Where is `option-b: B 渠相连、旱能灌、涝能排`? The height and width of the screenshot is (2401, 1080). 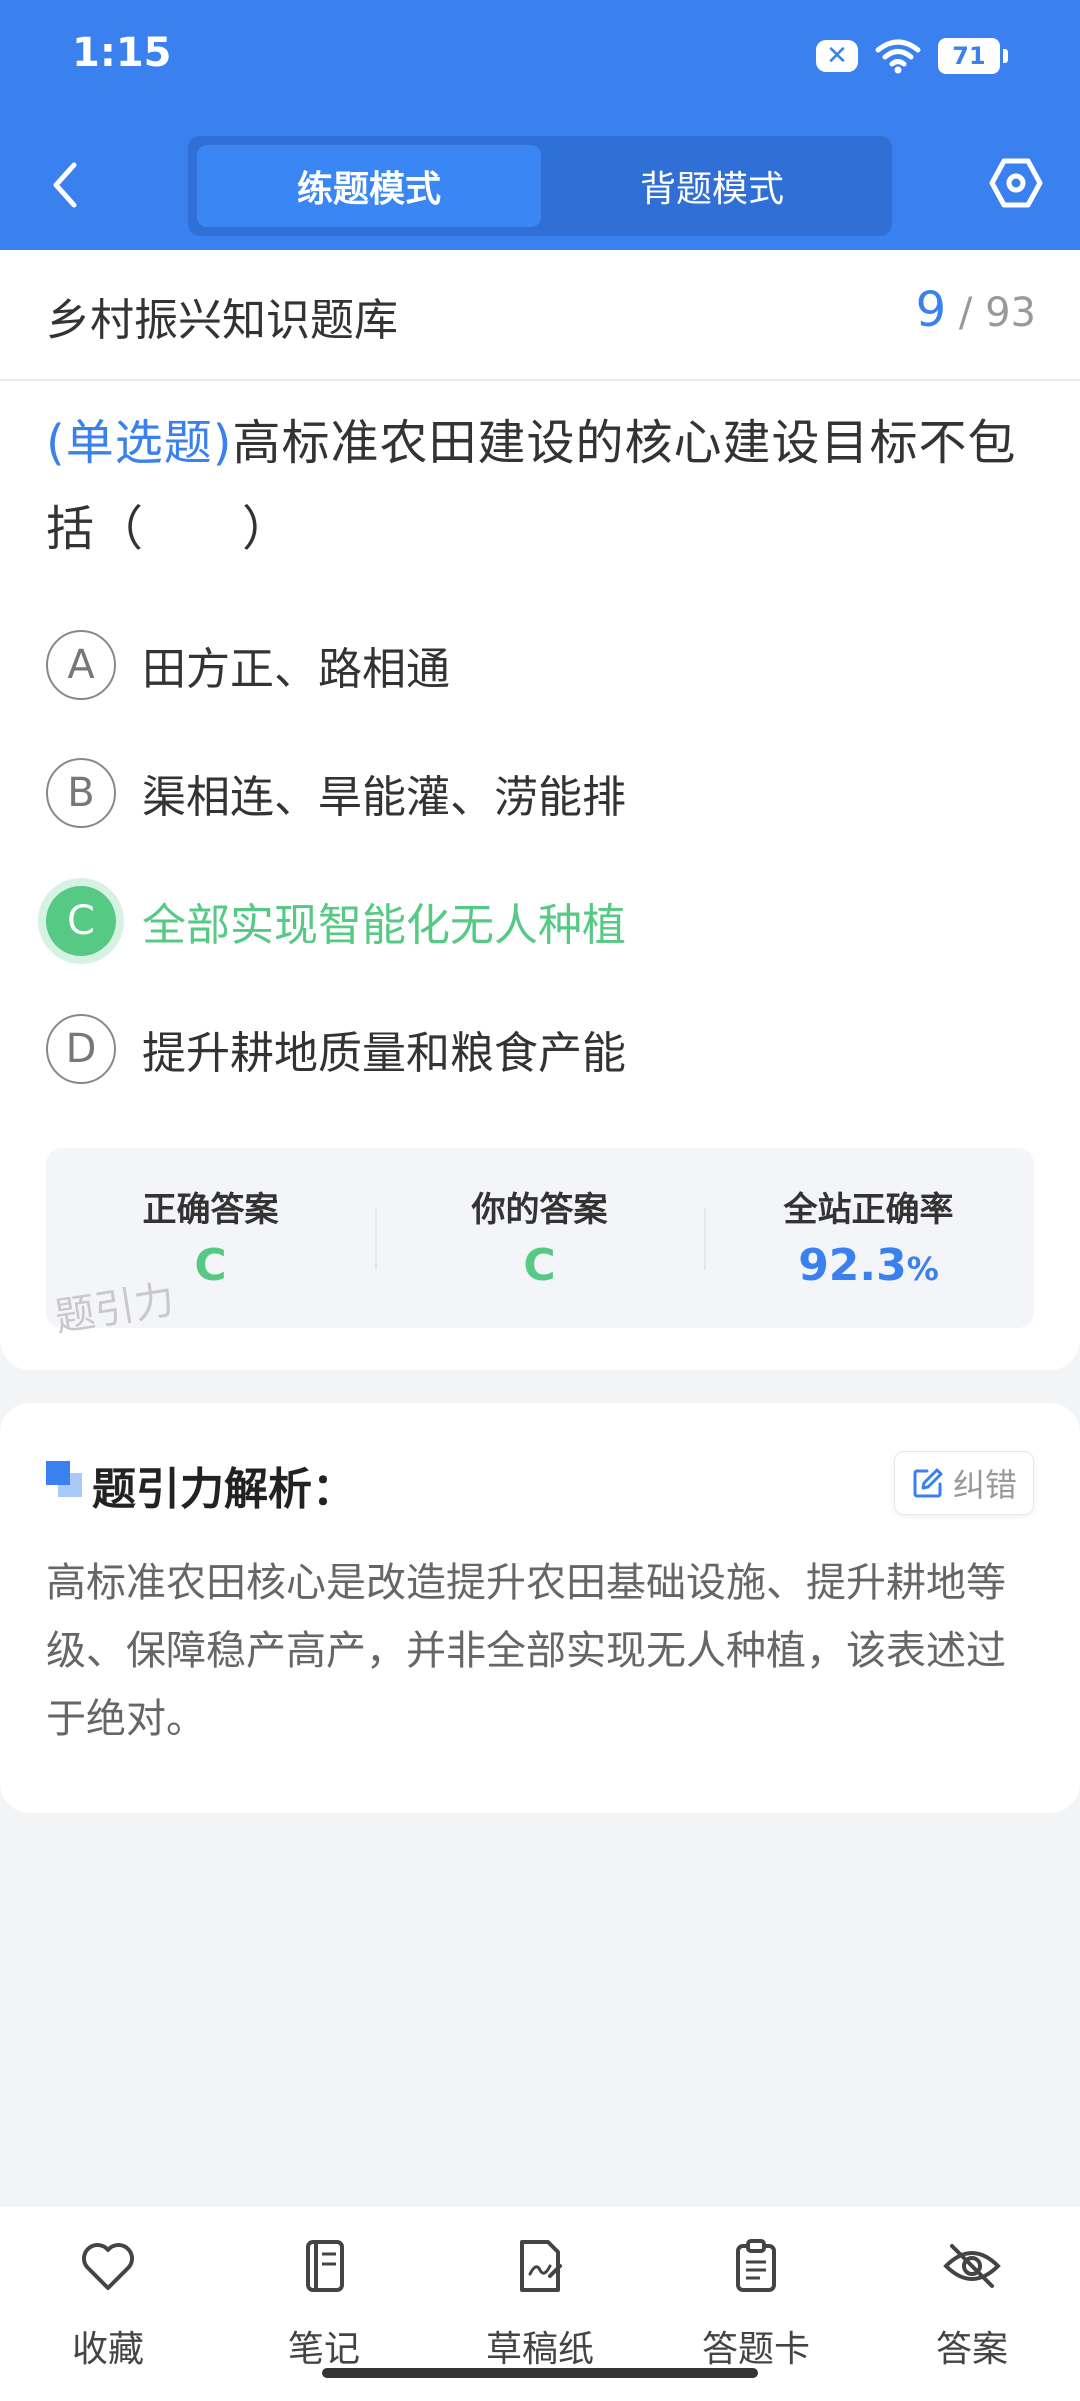
option-b: B 渠相连、旱能灌、涝能排 is located at coordinates (336, 793).